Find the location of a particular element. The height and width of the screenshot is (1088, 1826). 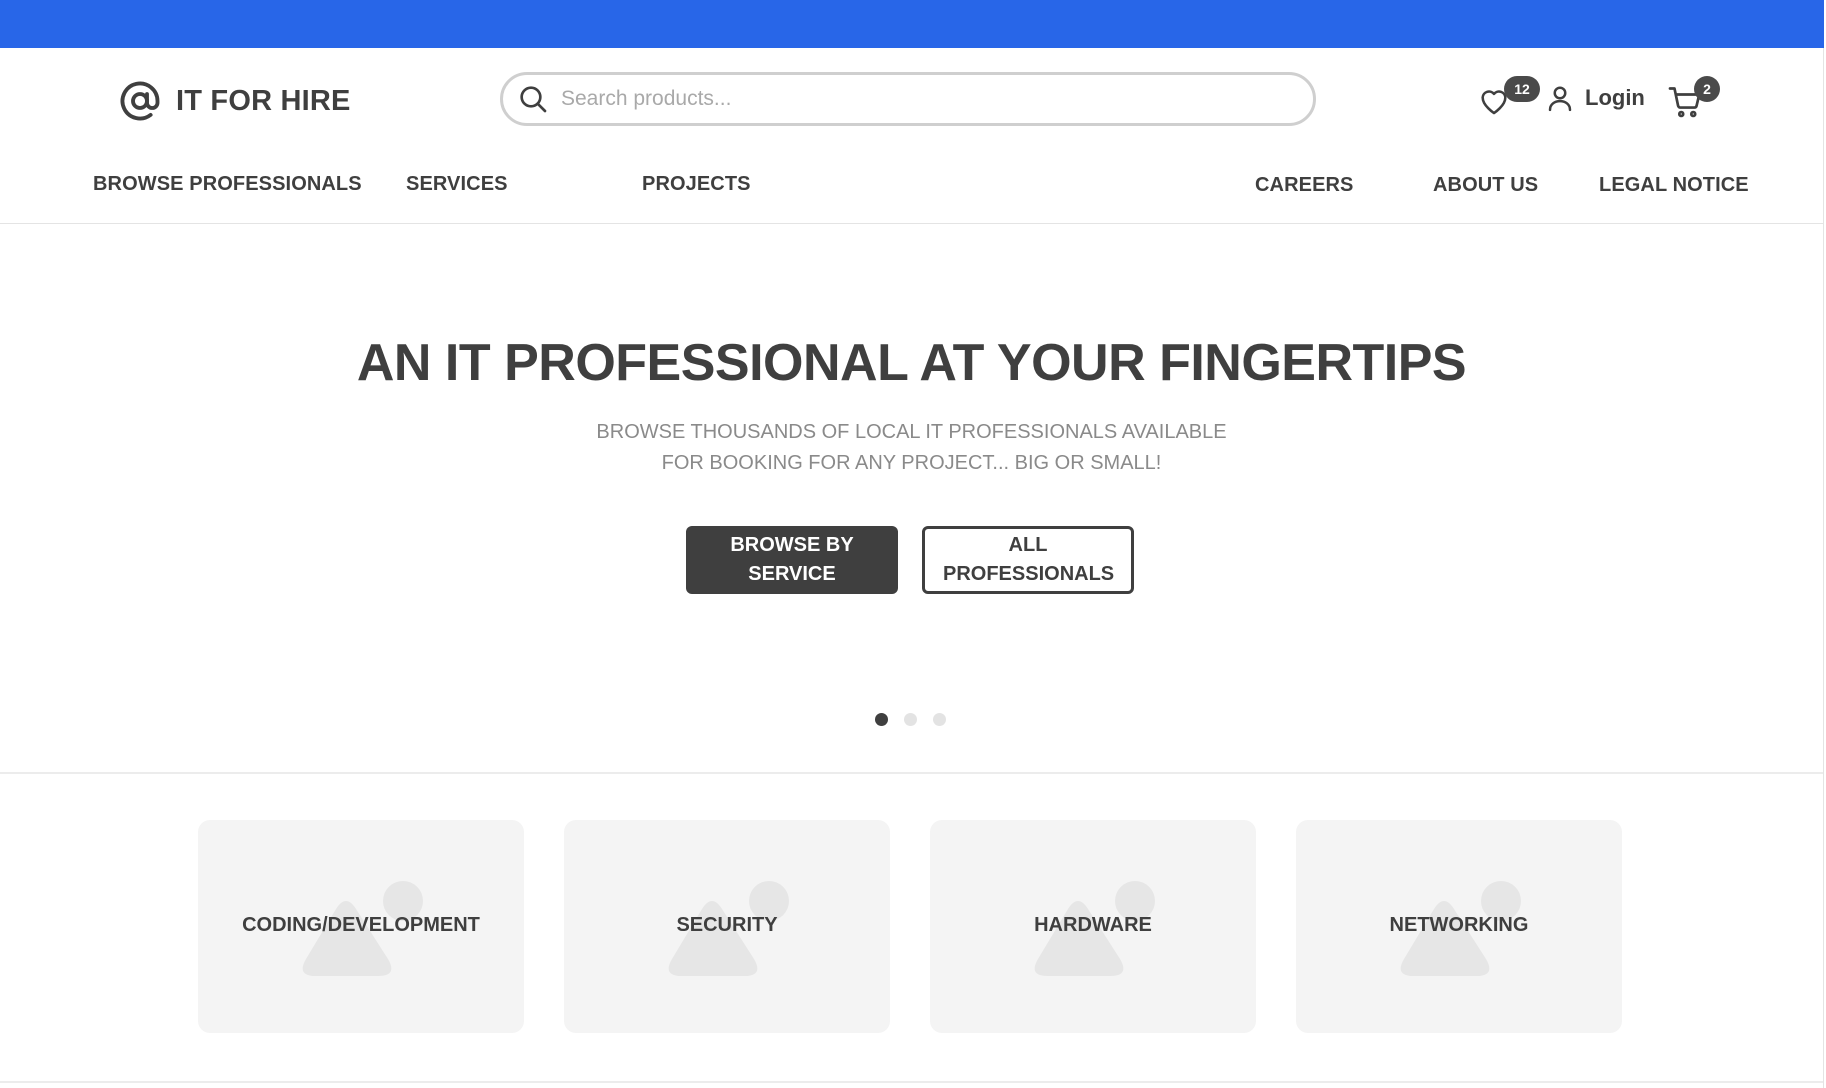

all-professionals-button: ALL PROFESSIONALS is located at coordinates (1028, 560).